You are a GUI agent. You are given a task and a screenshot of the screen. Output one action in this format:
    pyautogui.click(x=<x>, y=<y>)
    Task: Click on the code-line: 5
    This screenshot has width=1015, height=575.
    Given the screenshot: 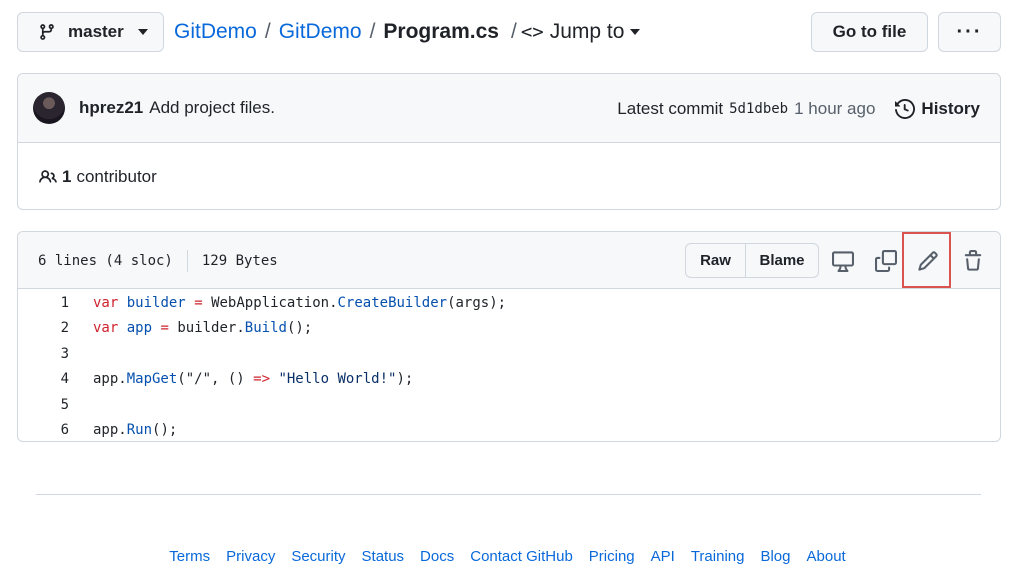 What is the action you would take?
    pyautogui.click(x=509, y=405)
    